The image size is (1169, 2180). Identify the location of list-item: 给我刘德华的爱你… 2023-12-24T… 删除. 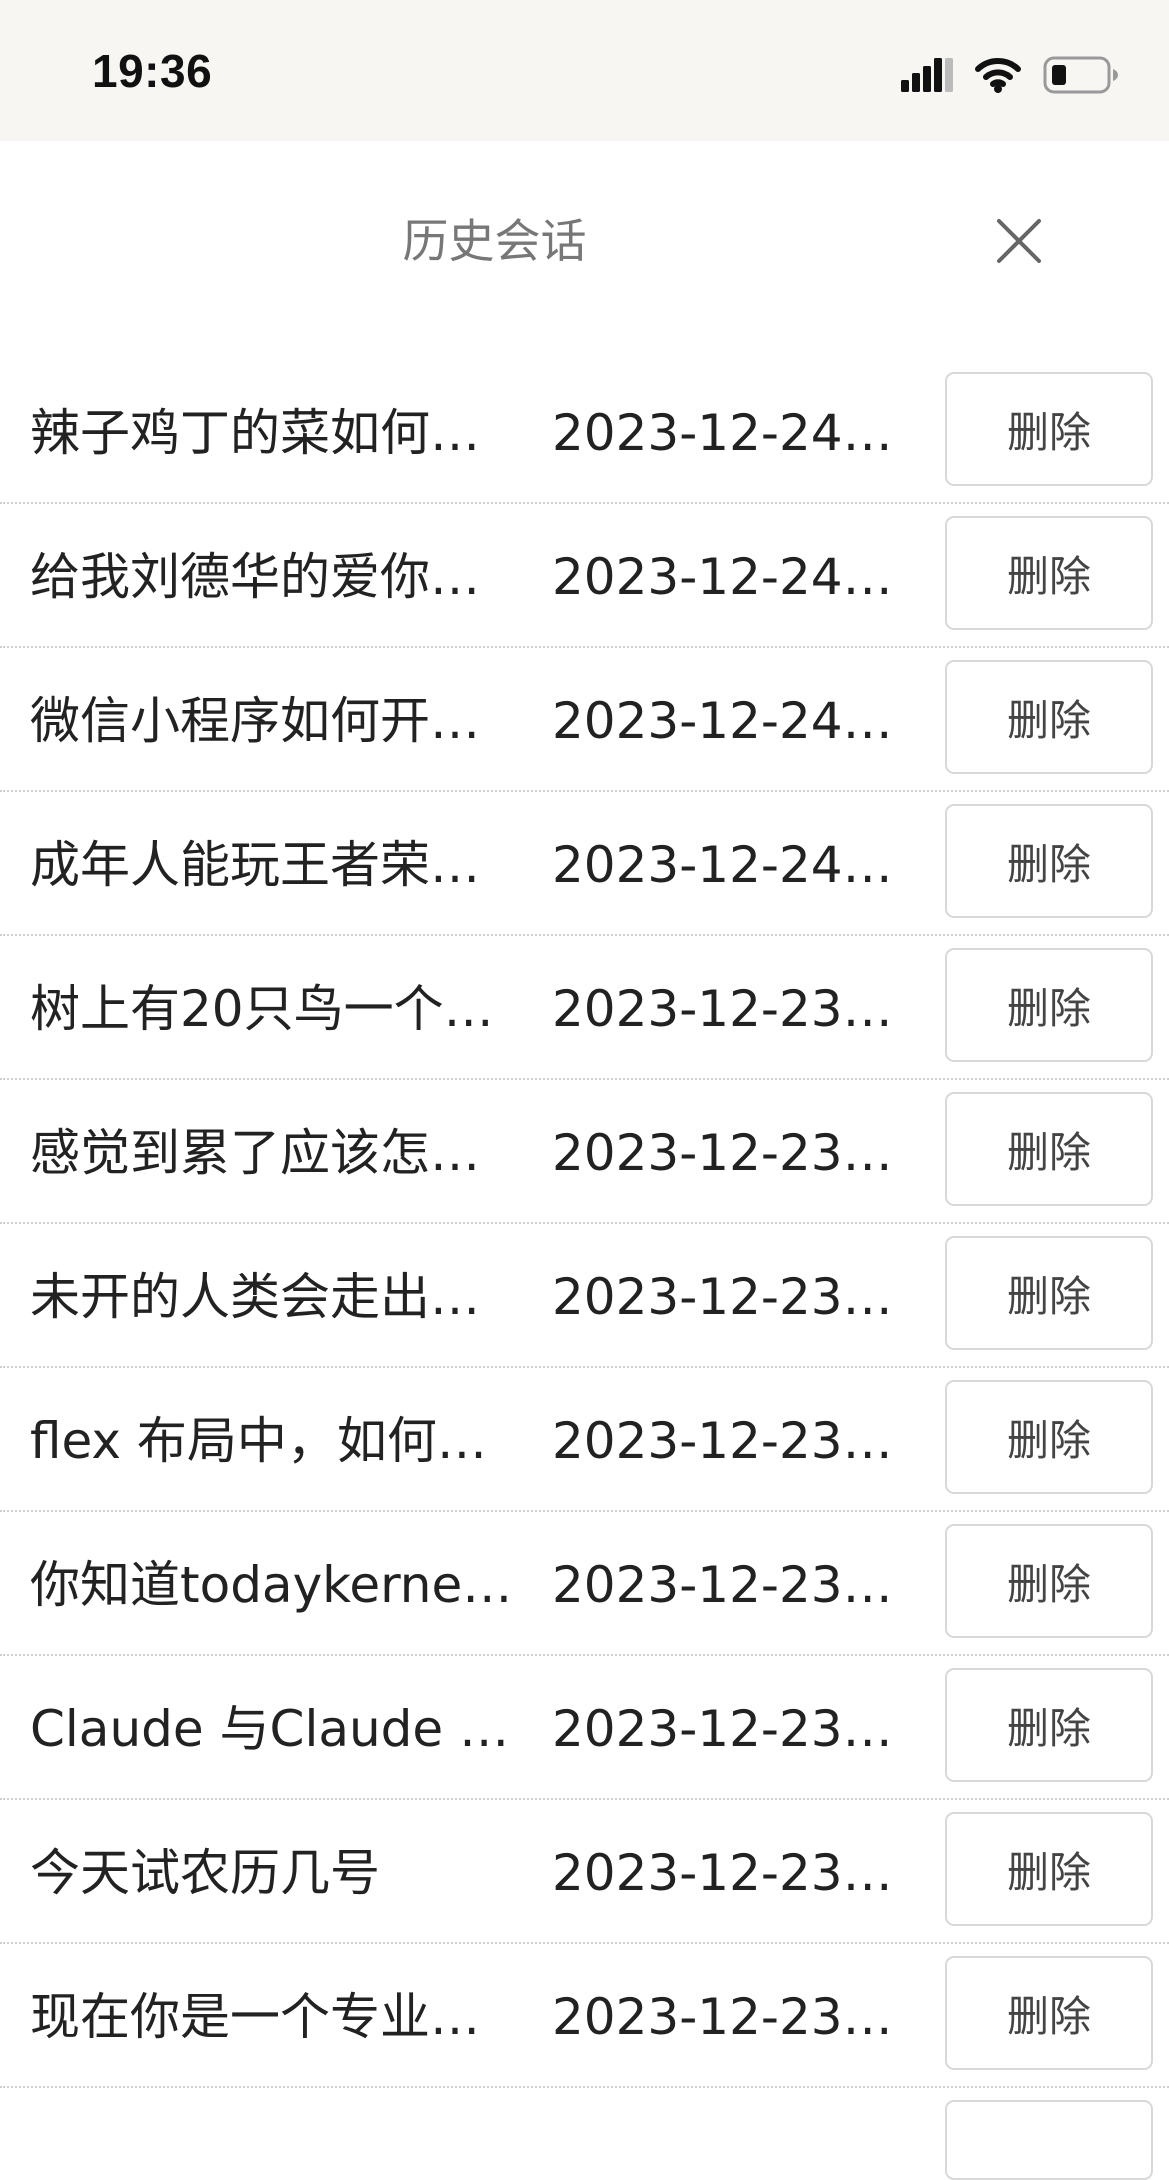
(584, 576).